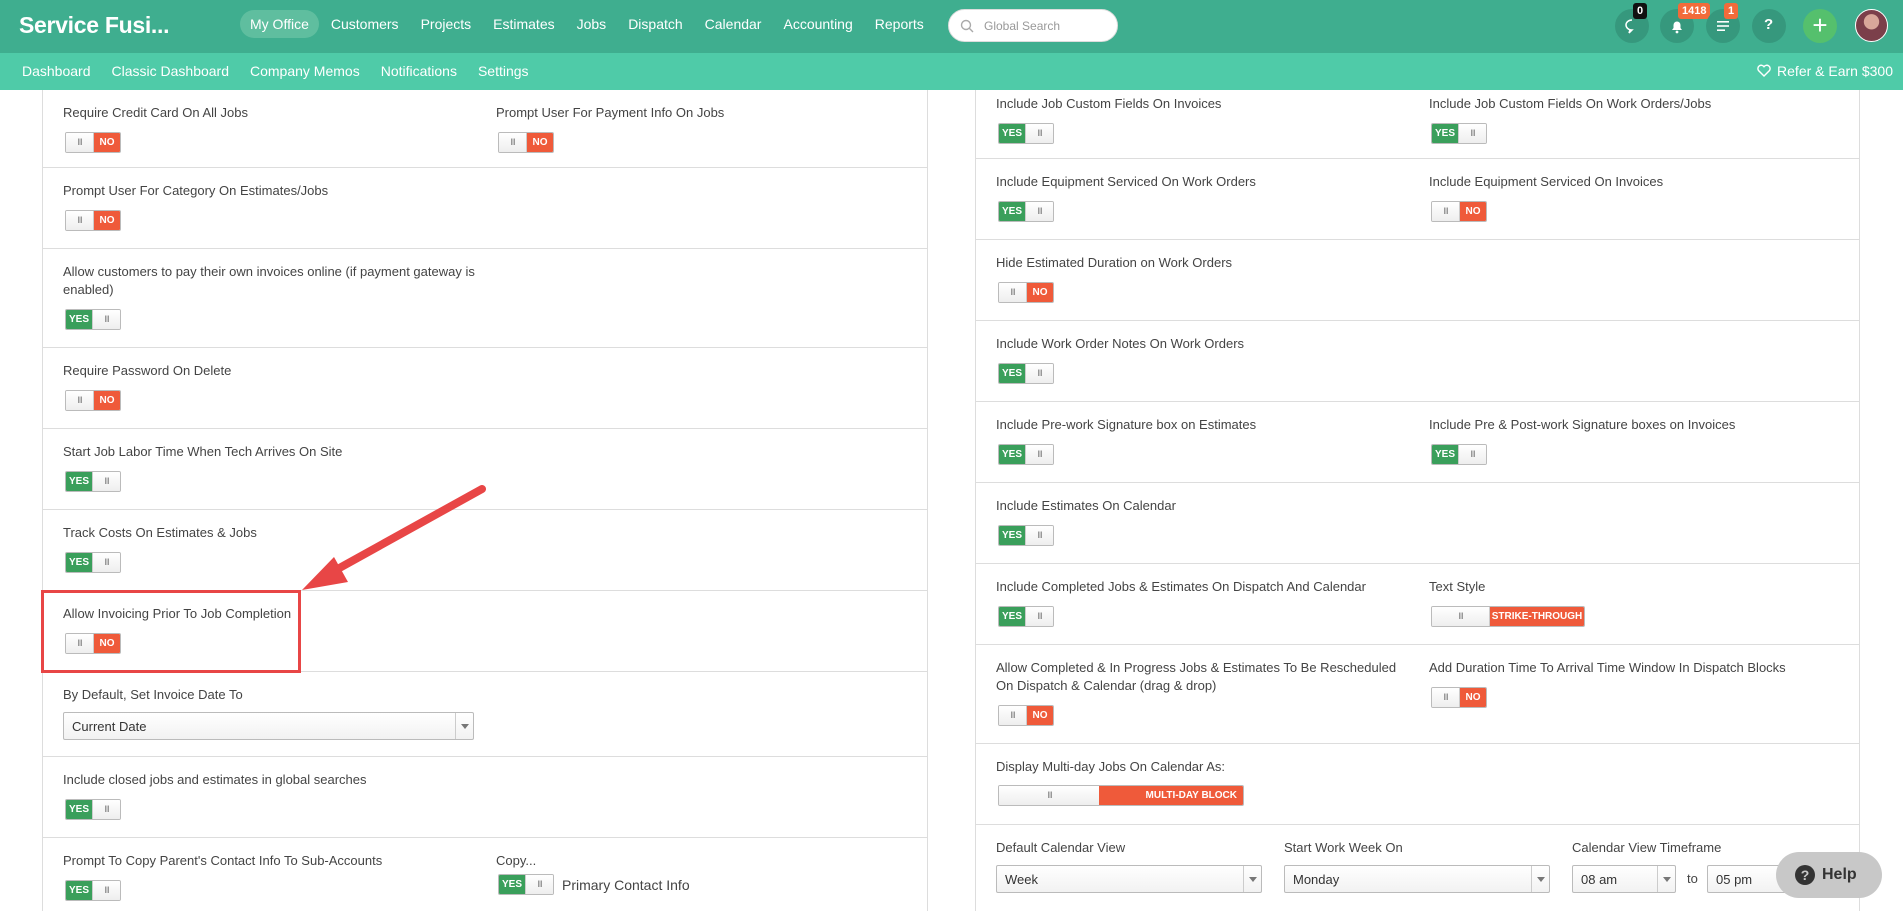 The image size is (1903, 911). I want to click on chat-button: 0, so click(1632, 23).